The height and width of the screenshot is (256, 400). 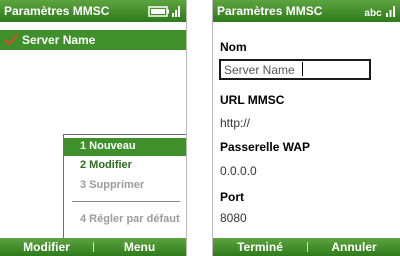 What do you see at coordinates (106, 165) in the screenshot?
I see `menu-item-modifier: 2 Modifier` at bounding box center [106, 165].